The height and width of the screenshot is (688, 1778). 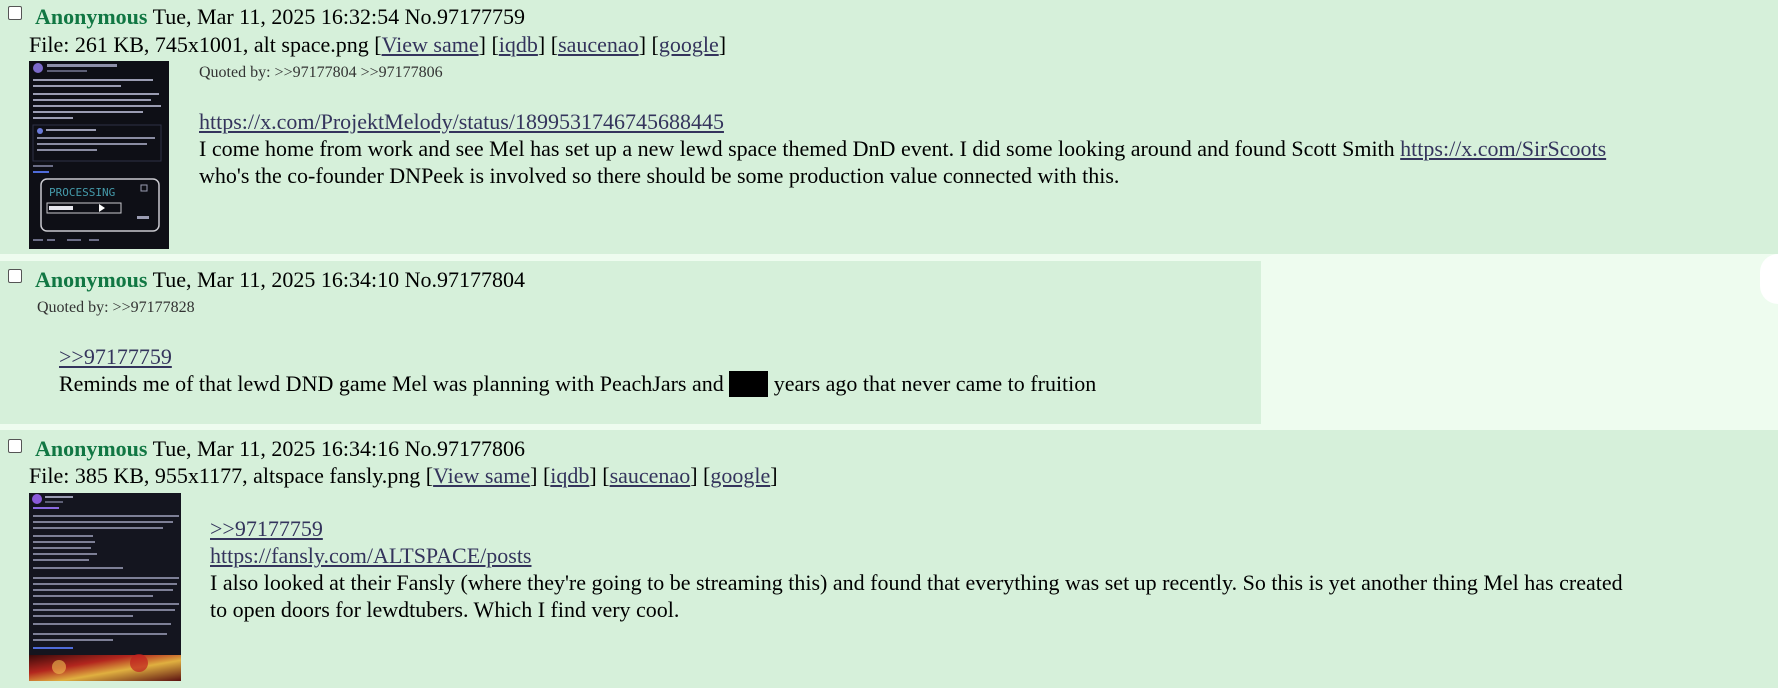 I want to click on profile-link: https://x.com/SirScoots, so click(x=1503, y=148).